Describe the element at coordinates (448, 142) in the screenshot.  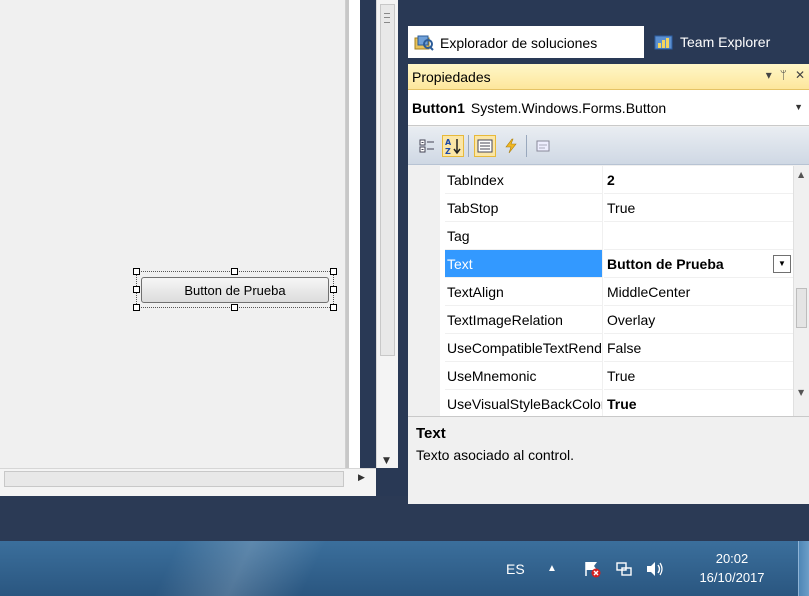
I see `svg-text: A` at that location.